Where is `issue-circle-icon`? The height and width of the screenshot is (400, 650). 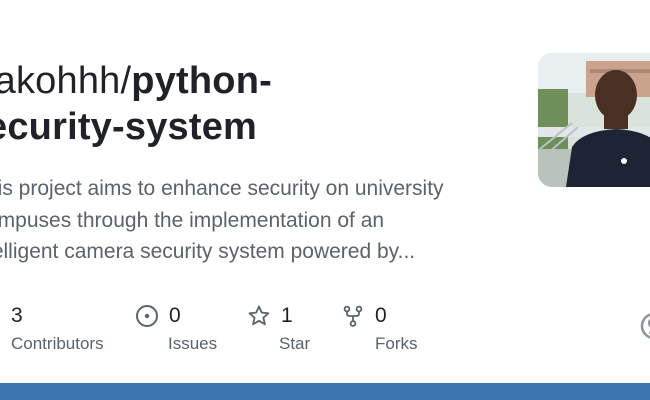
issue-circle-icon is located at coordinates (147, 316).